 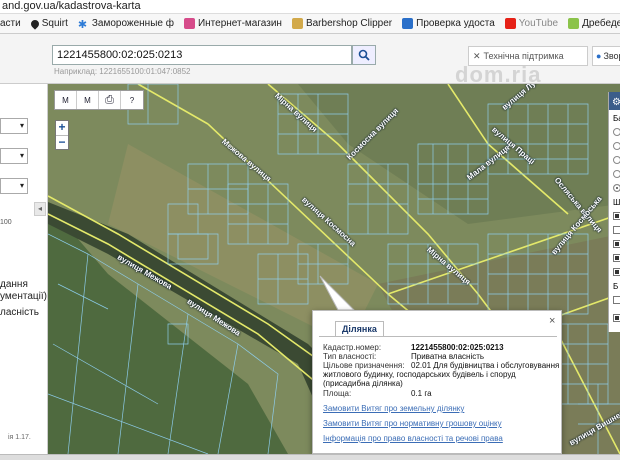 I want to click on bookmark-item: ✱ Замороженные ф, so click(x=125, y=24).